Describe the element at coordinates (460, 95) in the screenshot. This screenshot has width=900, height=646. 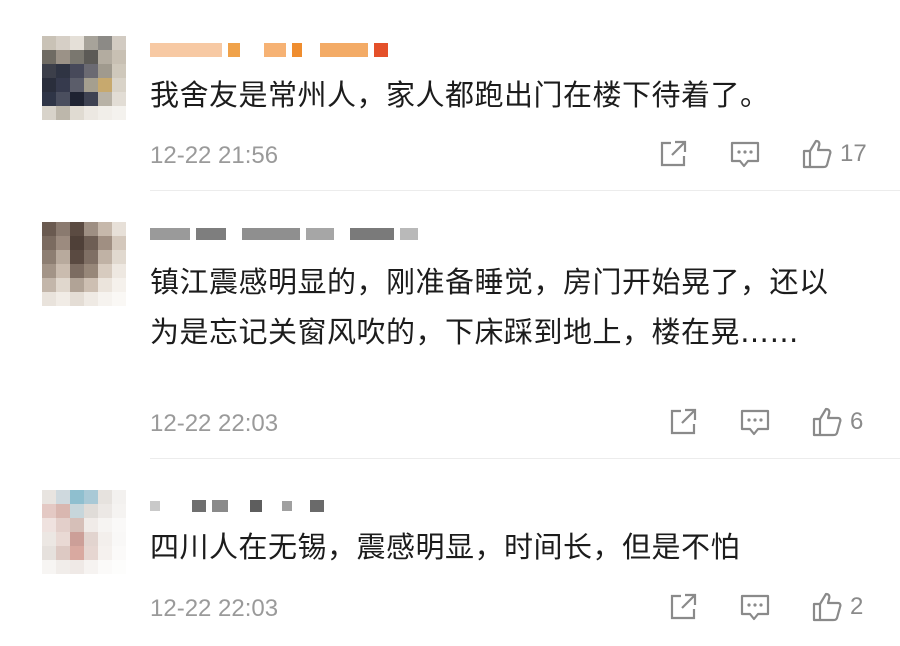
I see `comment-text: 我舍友是常州人，家人都跑出门在楼下待着了。` at that location.